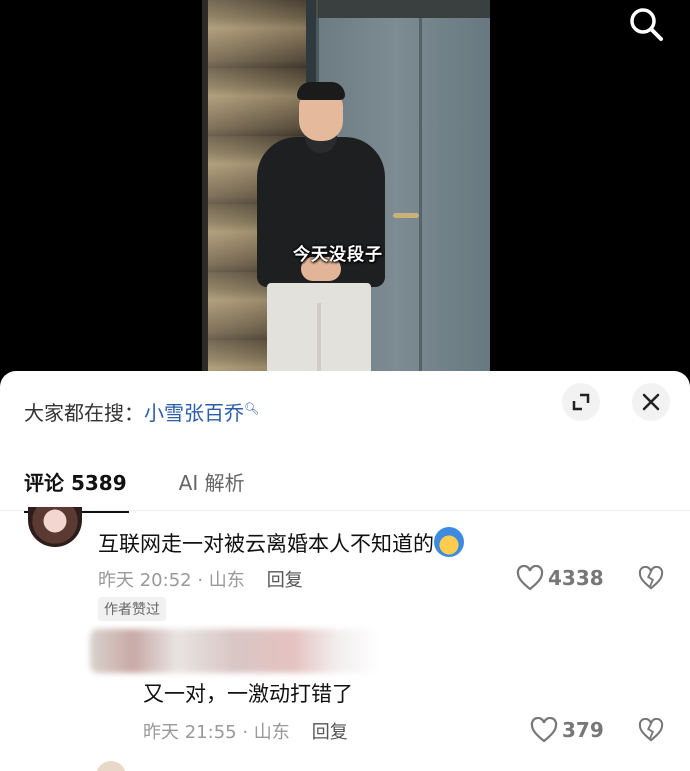  What do you see at coordinates (322, 236) in the screenshot?
I see `video-person` at bounding box center [322, 236].